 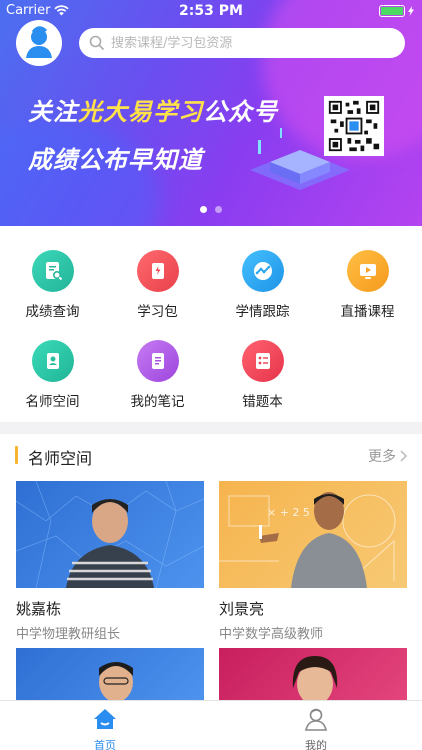 What do you see at coordinates (313, 534) in the screenshot?
I see `teacher-photo: × + 2 5` at bounding box center [313, 534].